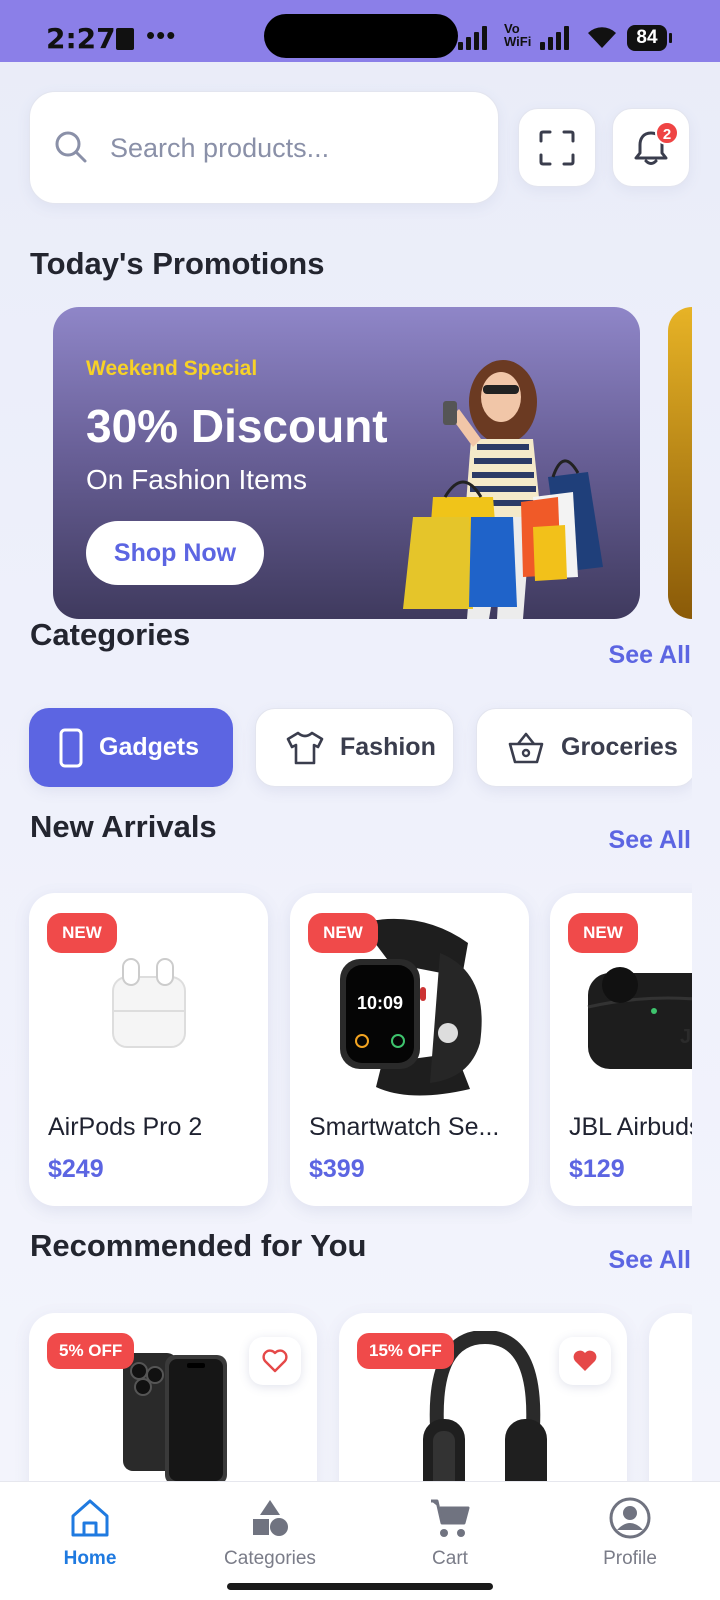  I want to click on discount-badge: 5% OFF, so click(91, 1351).